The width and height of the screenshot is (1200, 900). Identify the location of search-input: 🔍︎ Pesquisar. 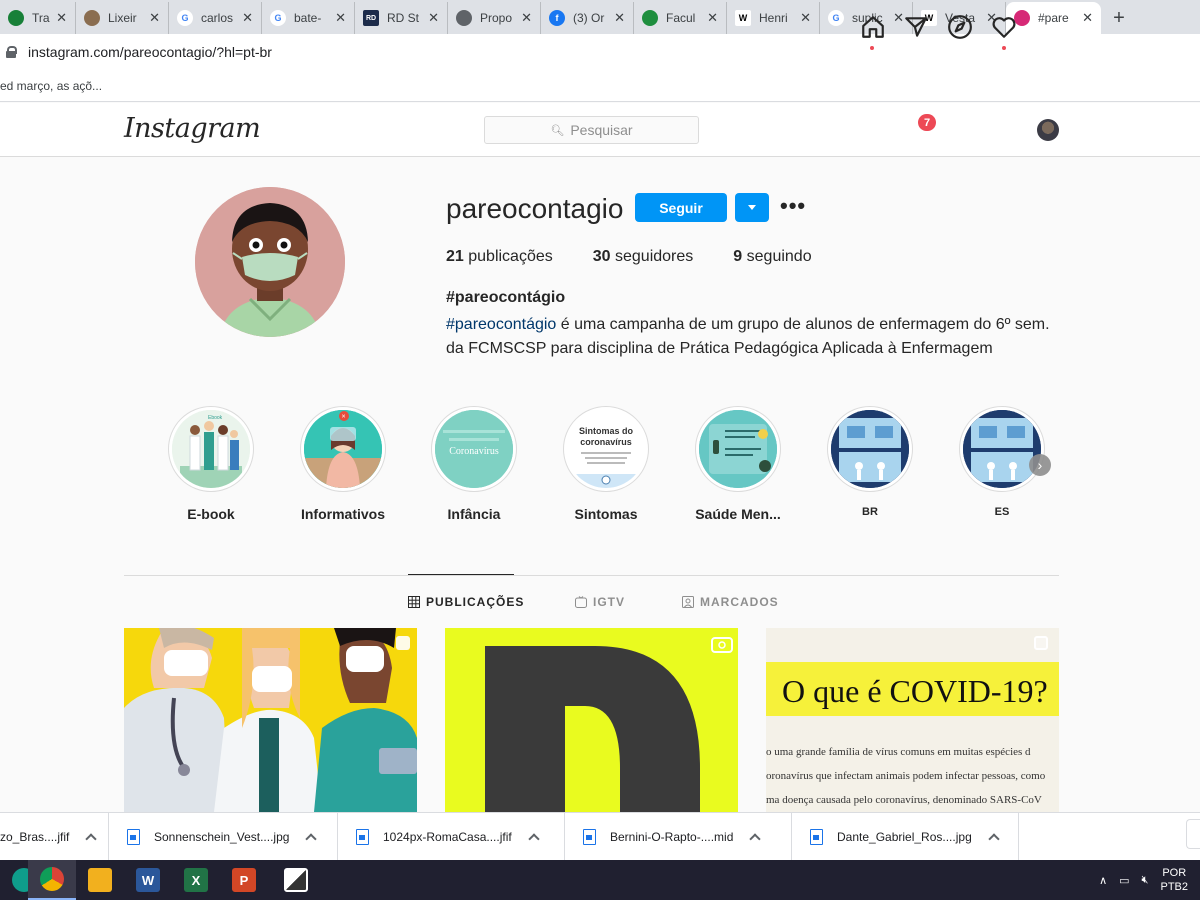
(591, 130).